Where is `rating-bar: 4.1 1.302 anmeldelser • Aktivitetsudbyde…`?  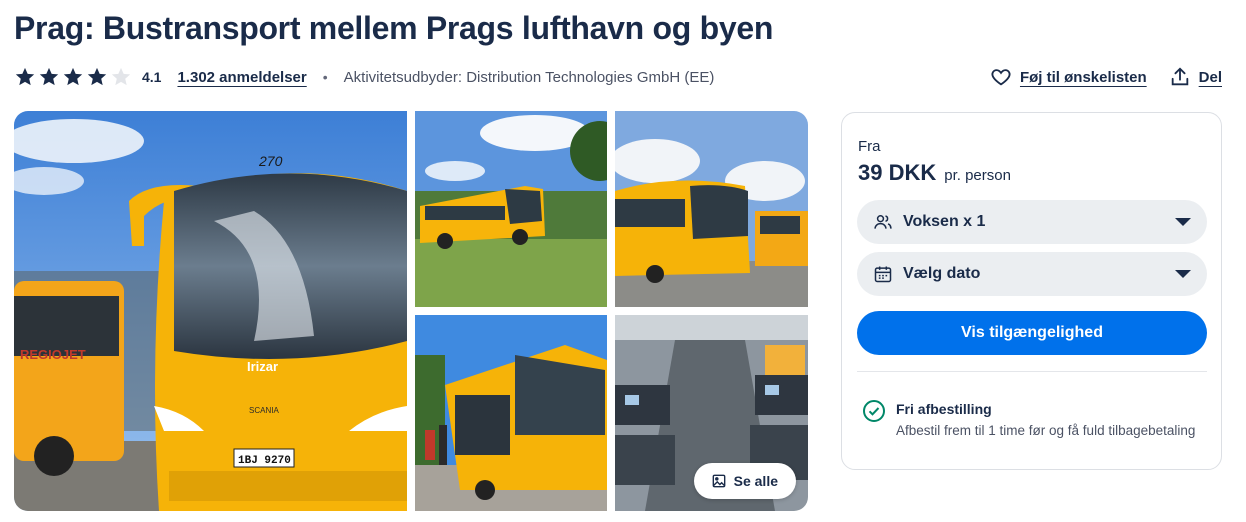
rating-bar: 4.1 1.302 anmeldelser • Aktivitetsudbyde… is located at coordinates (618, 77).